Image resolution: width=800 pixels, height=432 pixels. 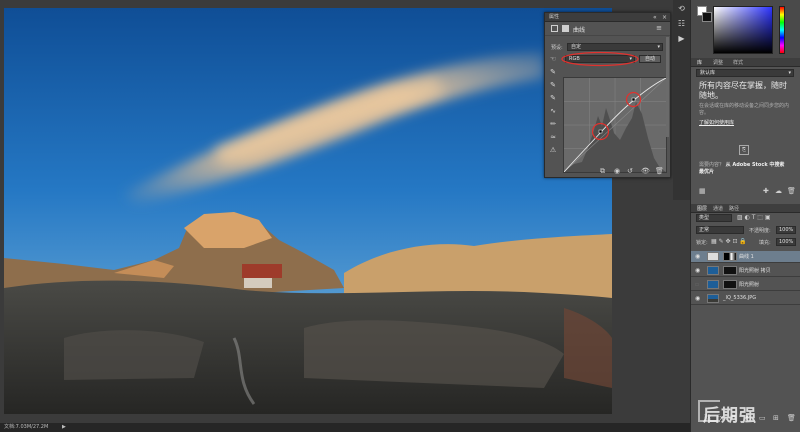 I want to click on library-trash-icon: 🗑, so click(x=791, y=191).